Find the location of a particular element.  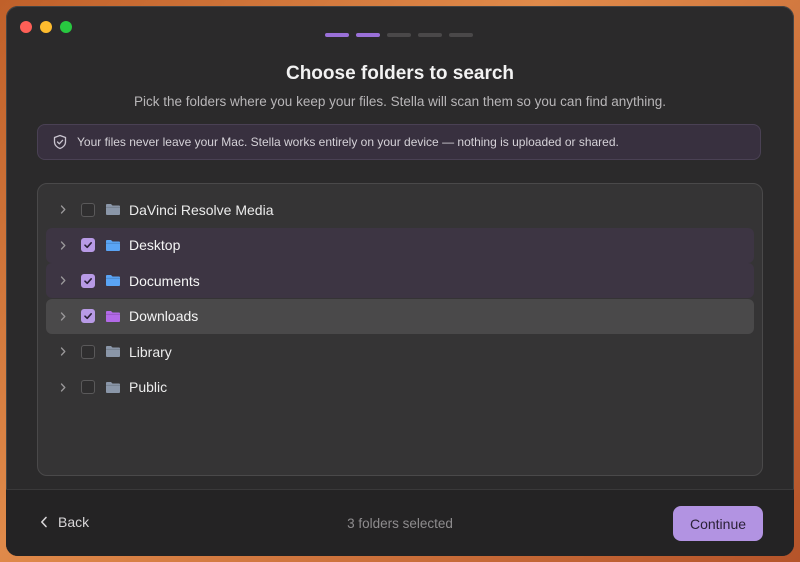

folder-name: Documents is located at coordinates (164, 280).